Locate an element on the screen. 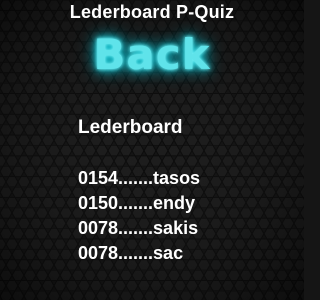  back-button-label: Back is located at coordinates (152, 54).